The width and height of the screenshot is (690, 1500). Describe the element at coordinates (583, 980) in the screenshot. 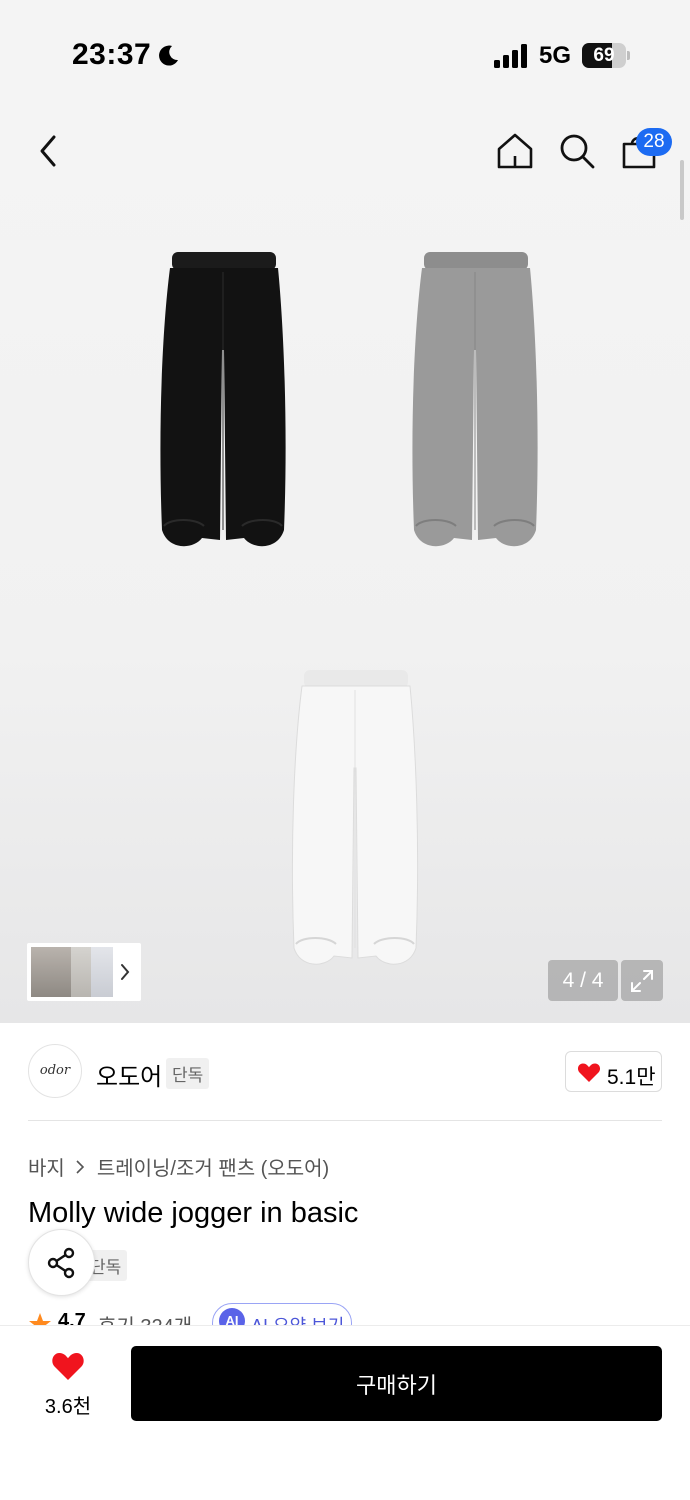

I see `image-page-counter: 4 / 4` at that location.